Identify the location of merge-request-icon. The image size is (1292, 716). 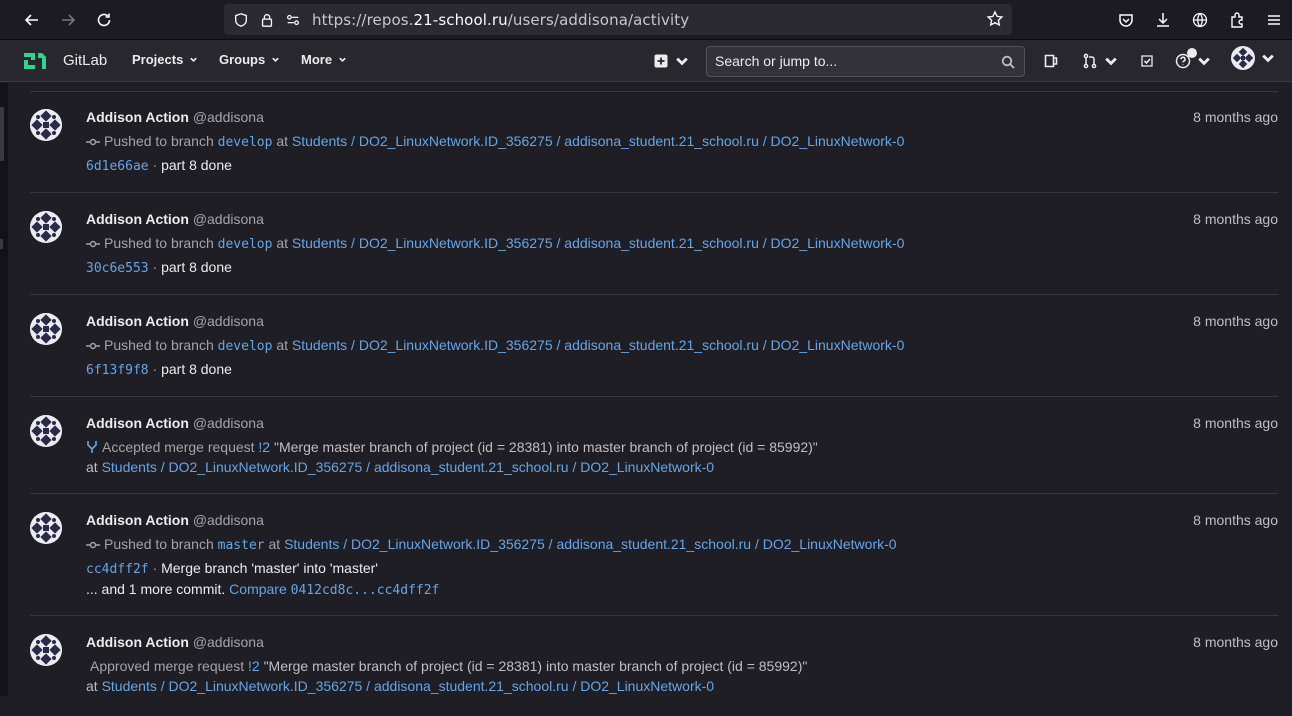
(1090, 61).